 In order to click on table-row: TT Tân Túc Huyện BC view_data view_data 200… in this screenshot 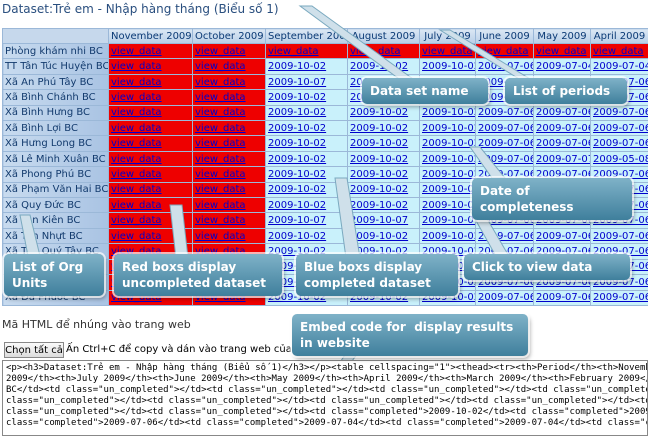, I will do `click(325, 66)`.